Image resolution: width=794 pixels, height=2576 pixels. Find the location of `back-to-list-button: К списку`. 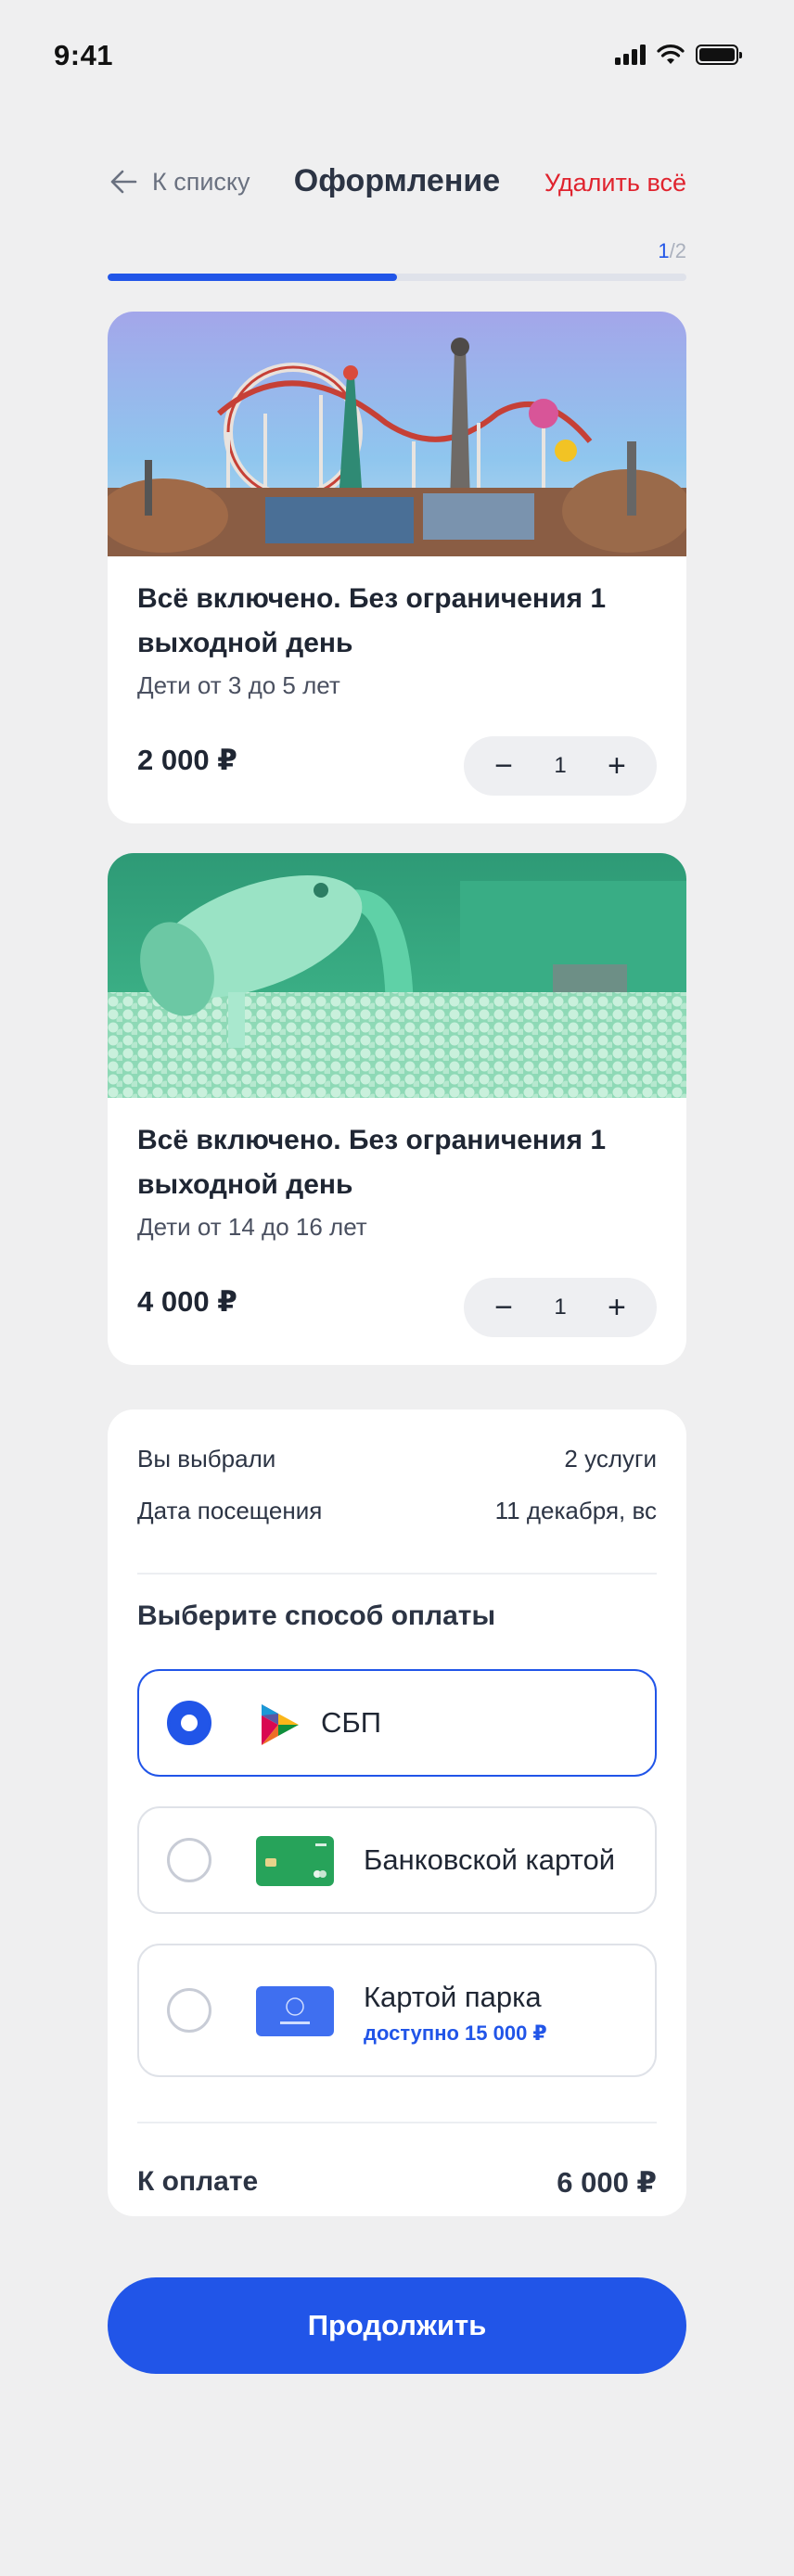

back-to-list-button: К списку is located at coordinates (179, 181).